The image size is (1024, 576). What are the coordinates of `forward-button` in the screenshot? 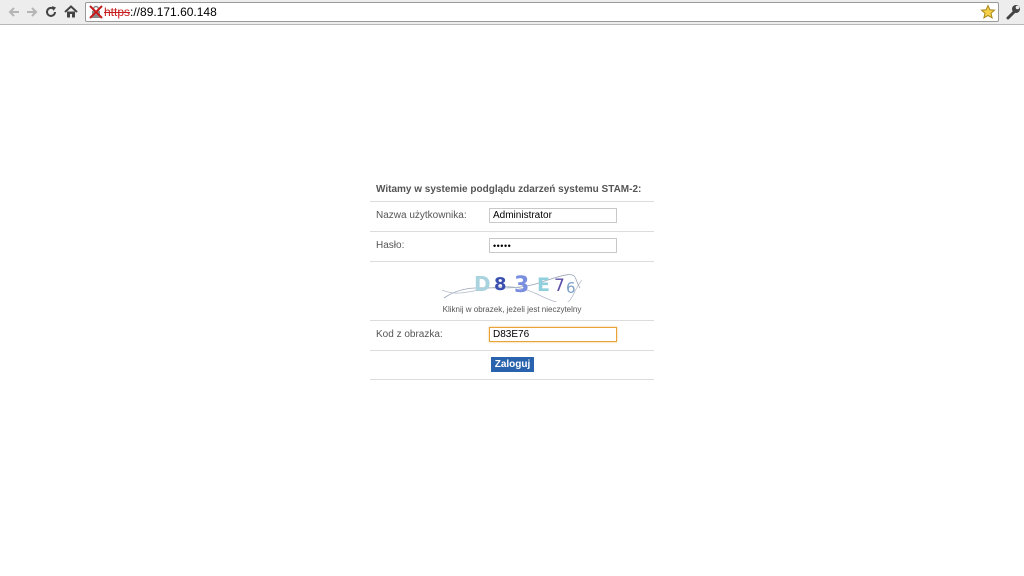 It's located at (32, 12).